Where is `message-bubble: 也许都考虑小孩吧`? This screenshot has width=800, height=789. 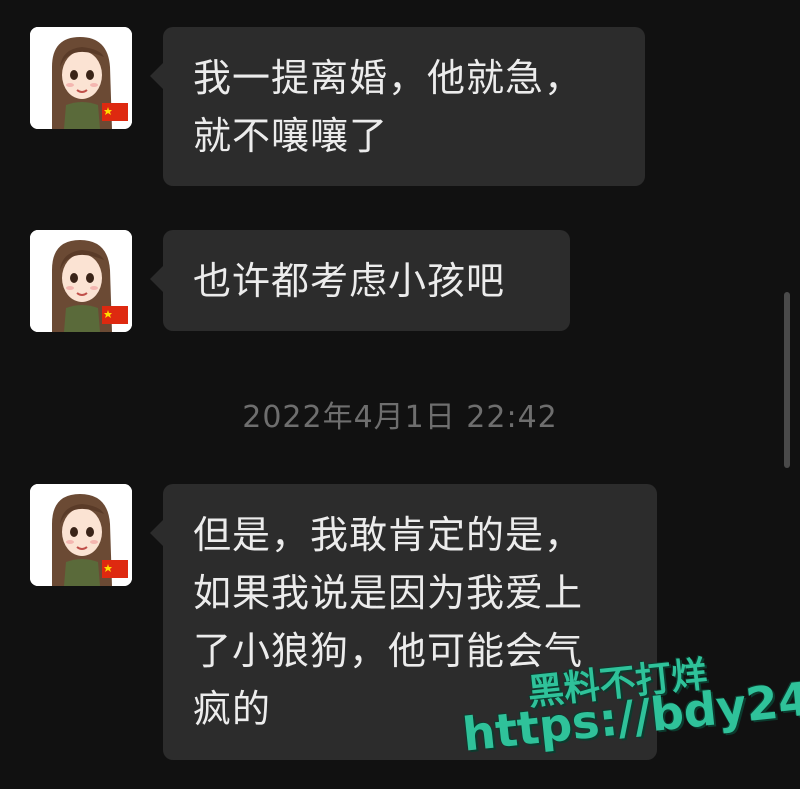 message-bubble: 也许都考虑小孩吧 is located at coordinates (360, 280).